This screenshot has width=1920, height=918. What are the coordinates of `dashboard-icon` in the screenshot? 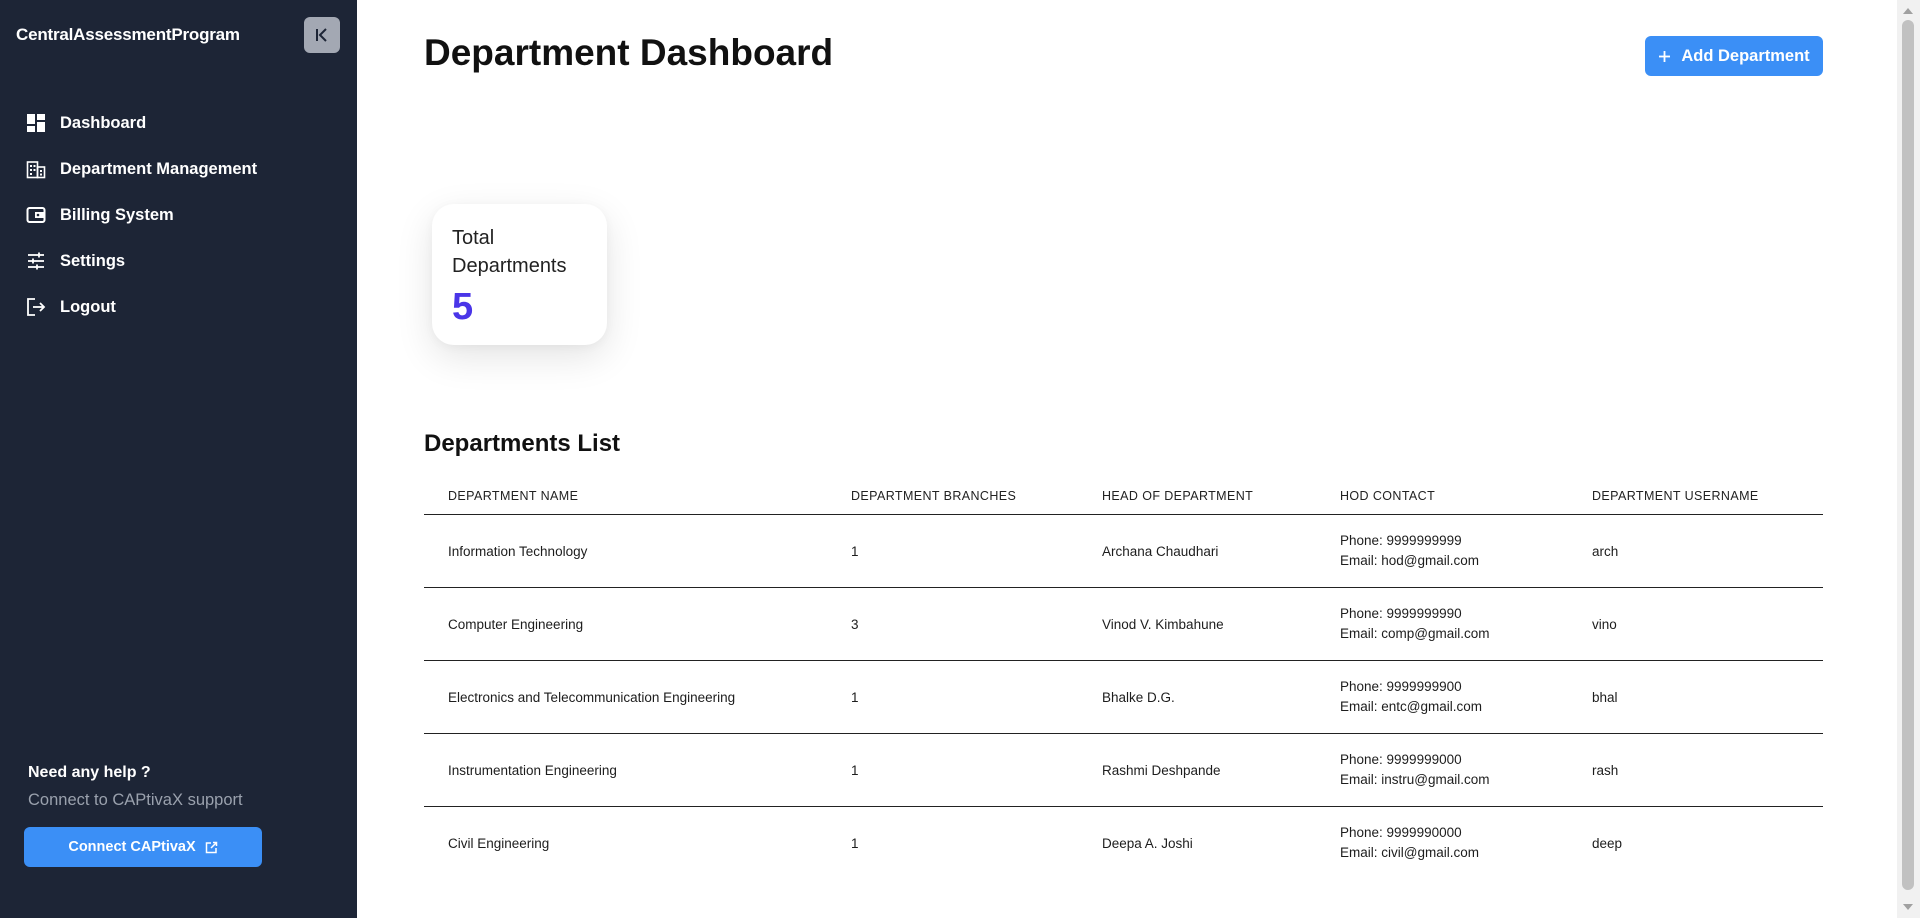 It's located at (36, 123).